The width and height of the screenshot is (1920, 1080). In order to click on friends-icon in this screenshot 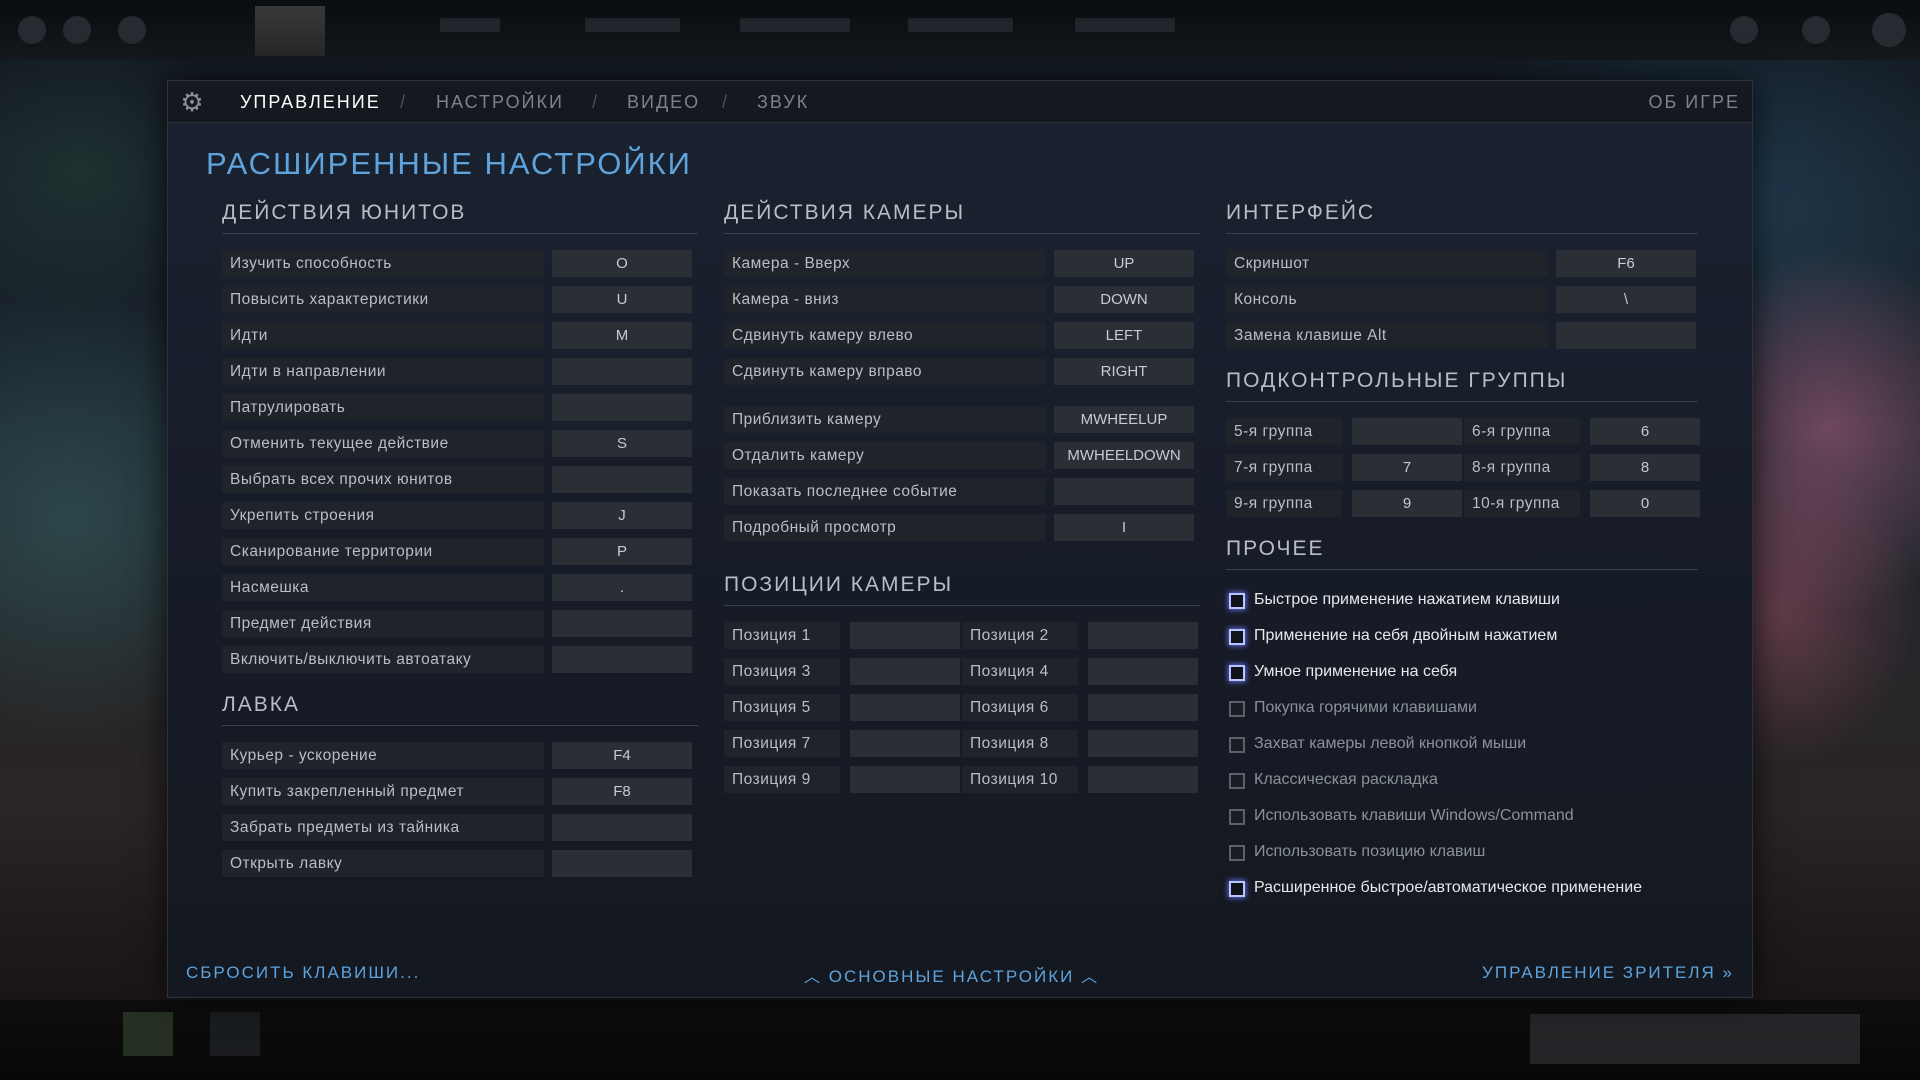, I will do `click(1816, 30)`.